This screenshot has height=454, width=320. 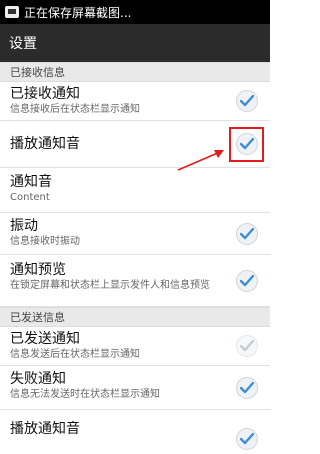 I want to click on setting-title: 播放通知音, so click(x=45, y=429).